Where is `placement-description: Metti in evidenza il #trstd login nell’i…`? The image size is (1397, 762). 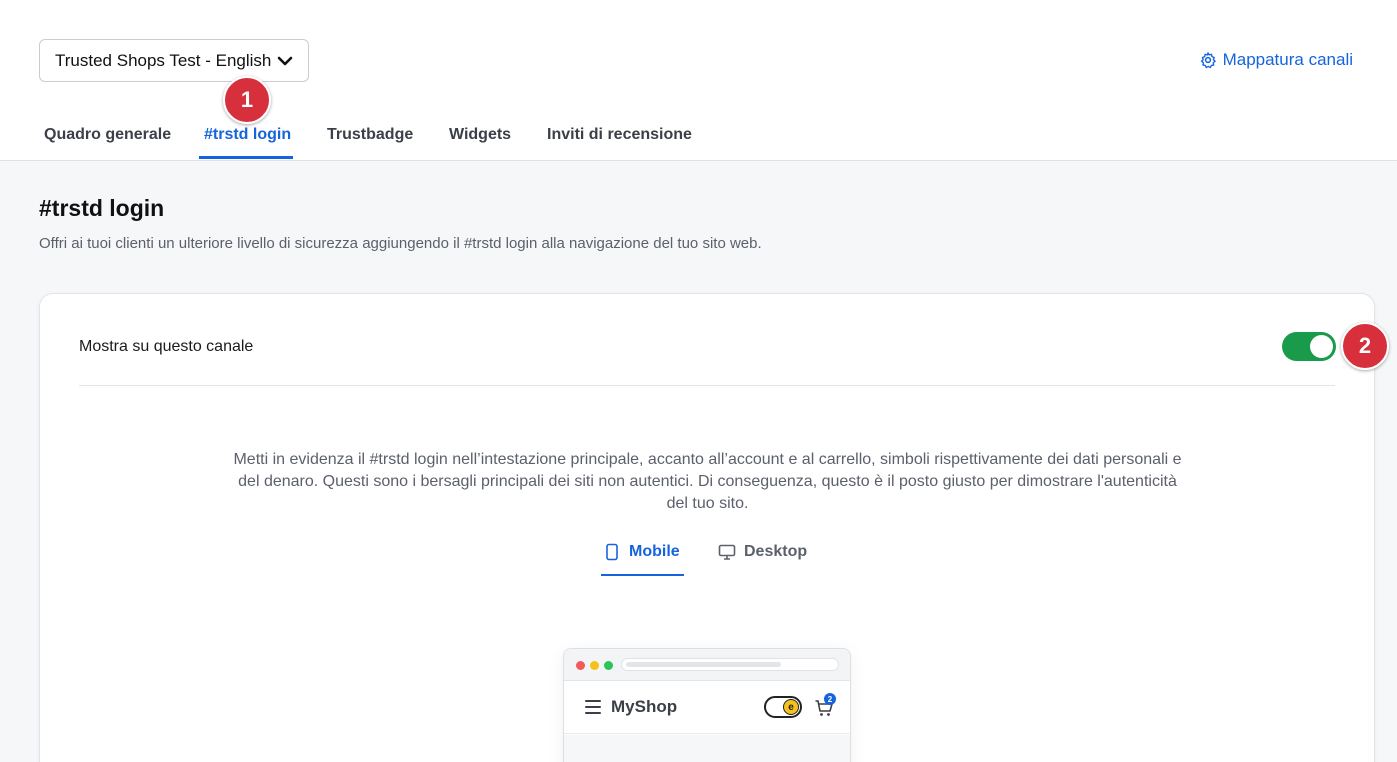
placement-description: Metti in evidenza il #trstd login nell’i… is located at coordinates (707, 481).